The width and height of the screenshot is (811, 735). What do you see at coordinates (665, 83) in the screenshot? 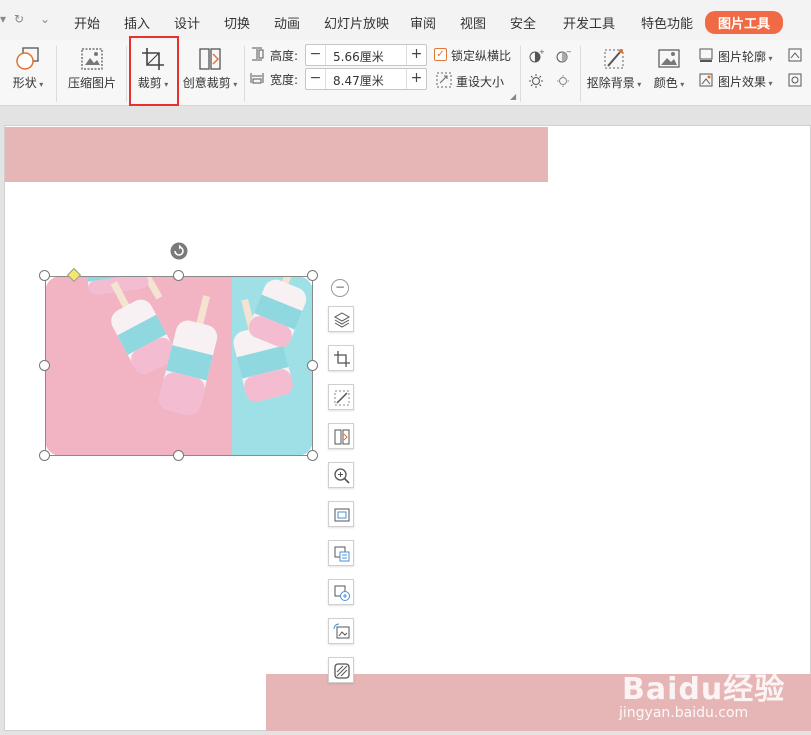
I see `color-label: 颜色` at bounding box center [665, 83].